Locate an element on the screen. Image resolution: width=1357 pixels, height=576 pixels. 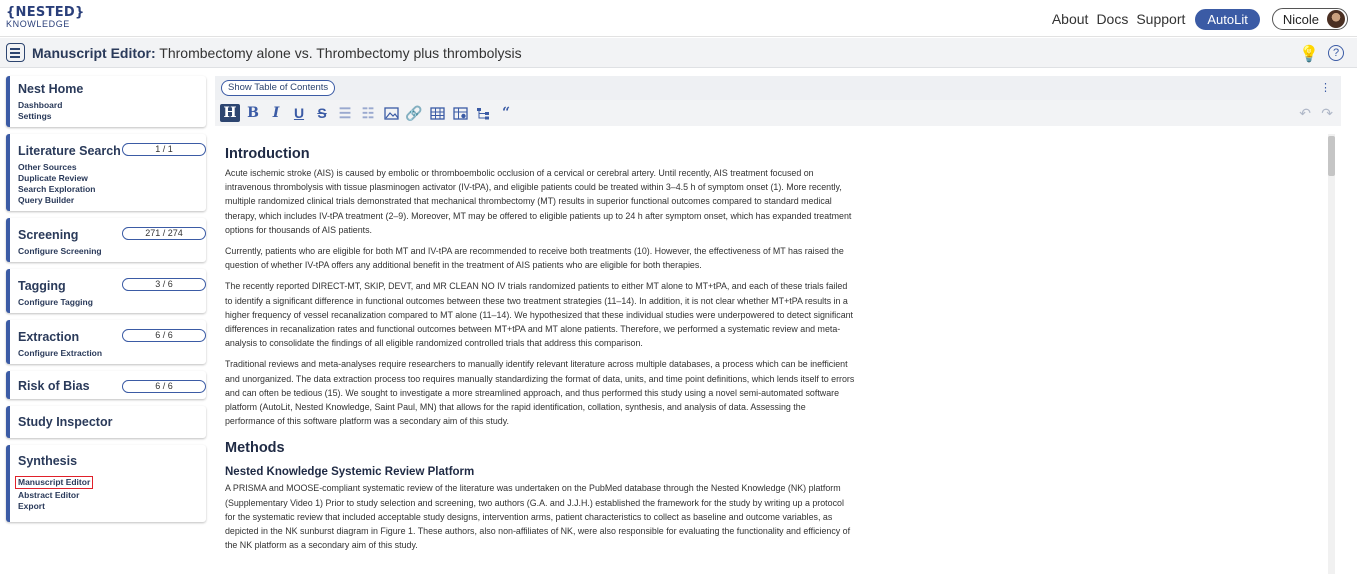
help-icon: ? is located at coordinates (1336, 53).